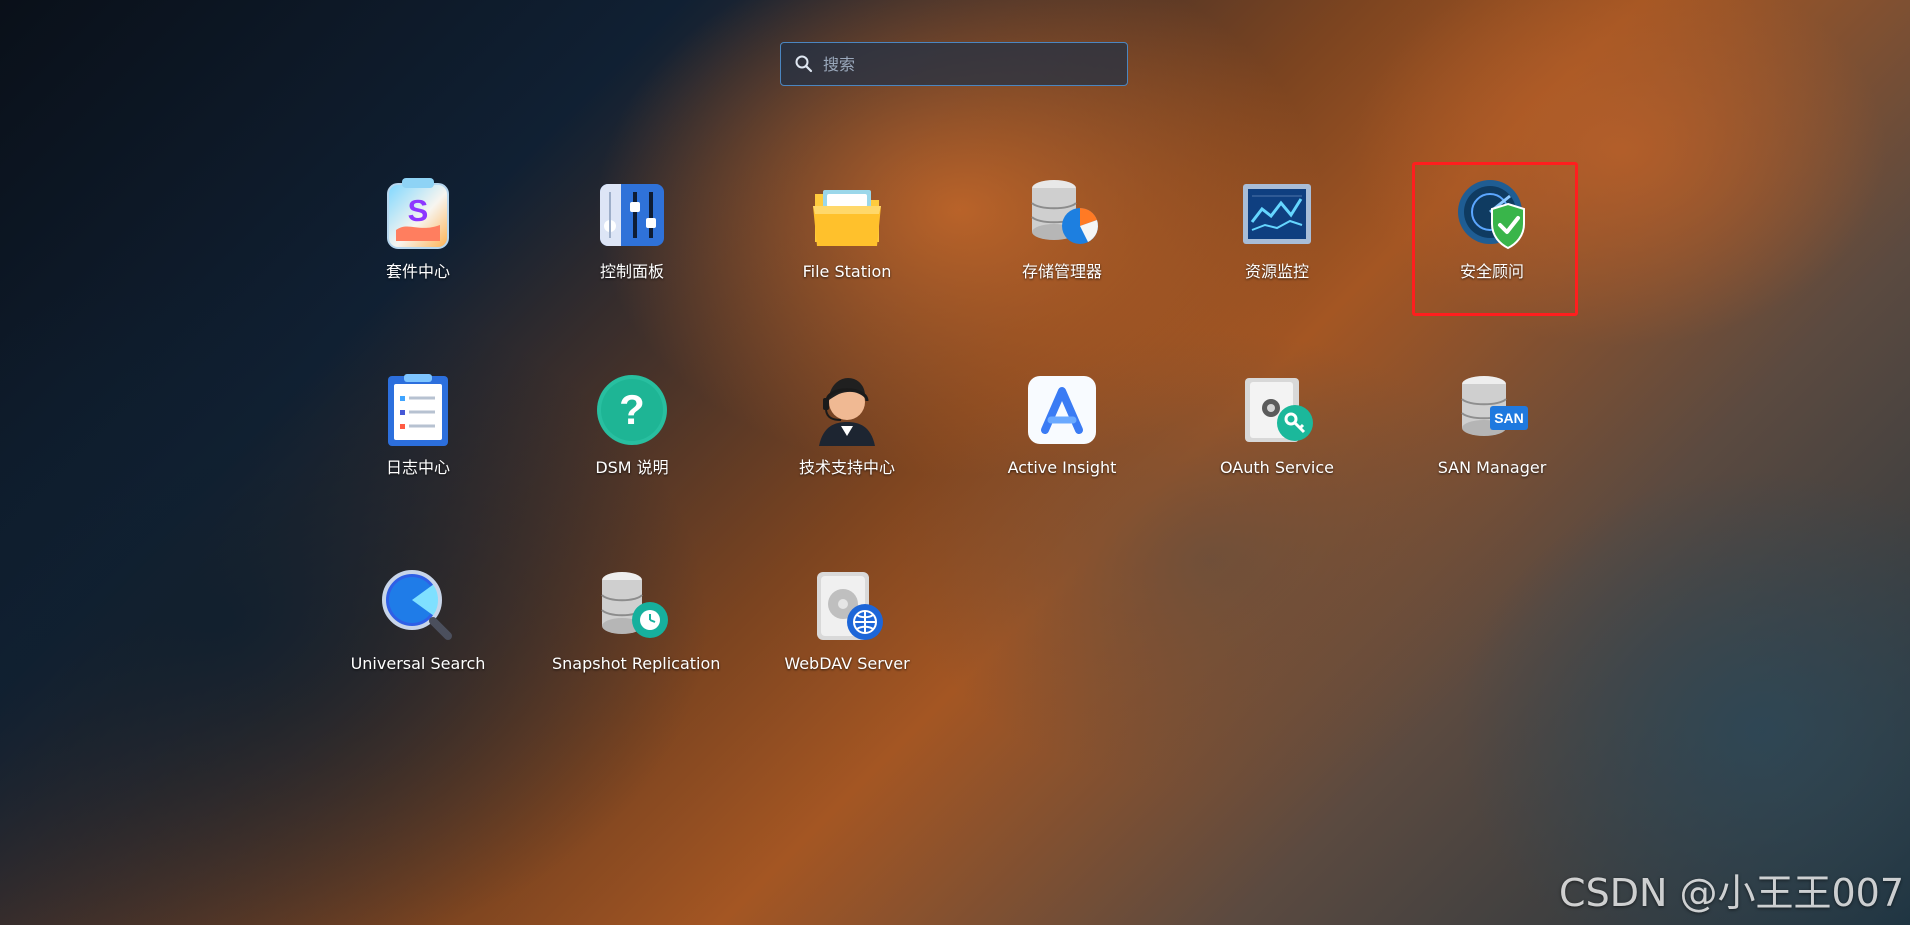  I want to click on app-webdav-server: WebDAV Server, so click(847, 636).